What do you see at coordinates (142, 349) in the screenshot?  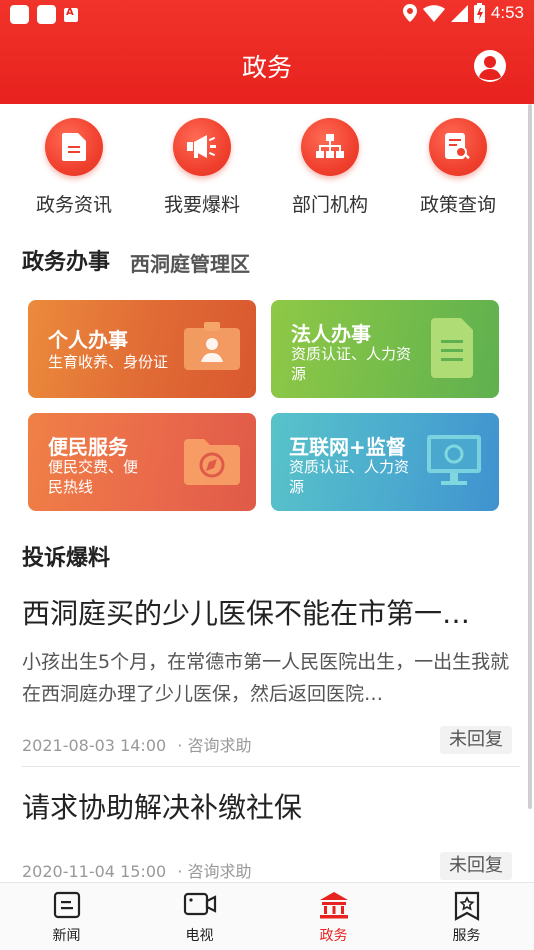 I see `card-personal-affairs: 个人办事 生育收养、身份证` at bounding box center [142, 349].